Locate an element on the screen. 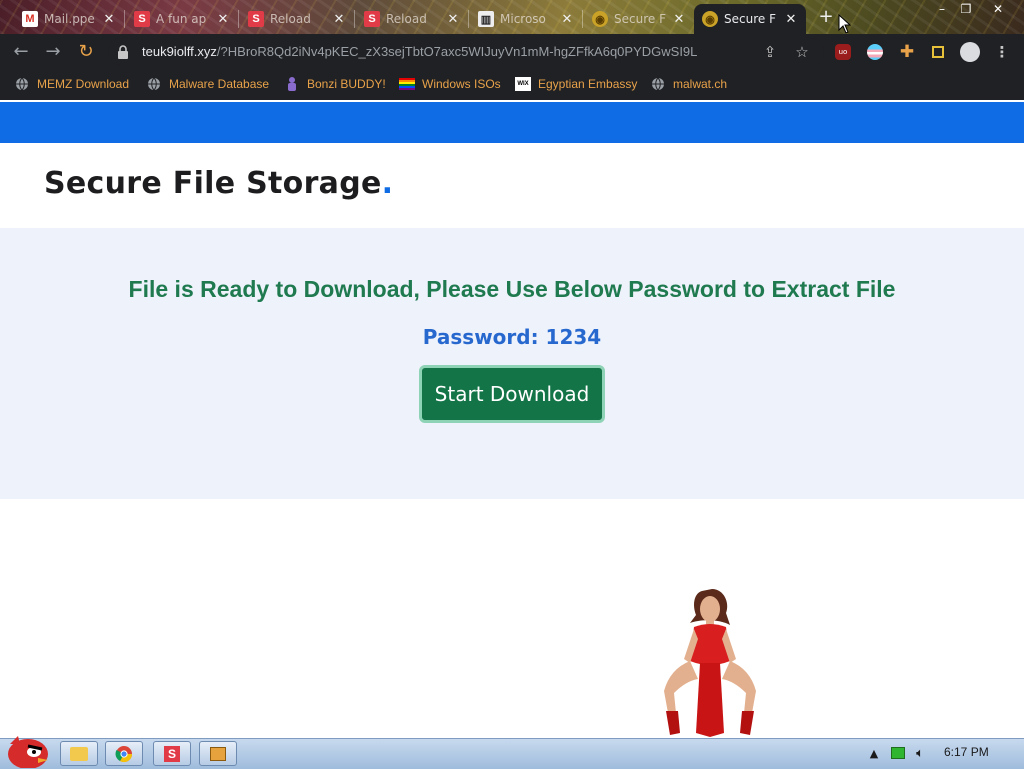 Image resolution: width=1024 pixels, height=769 pixels. brand-text: Secure File Storage is located at coordinates (213, 183).